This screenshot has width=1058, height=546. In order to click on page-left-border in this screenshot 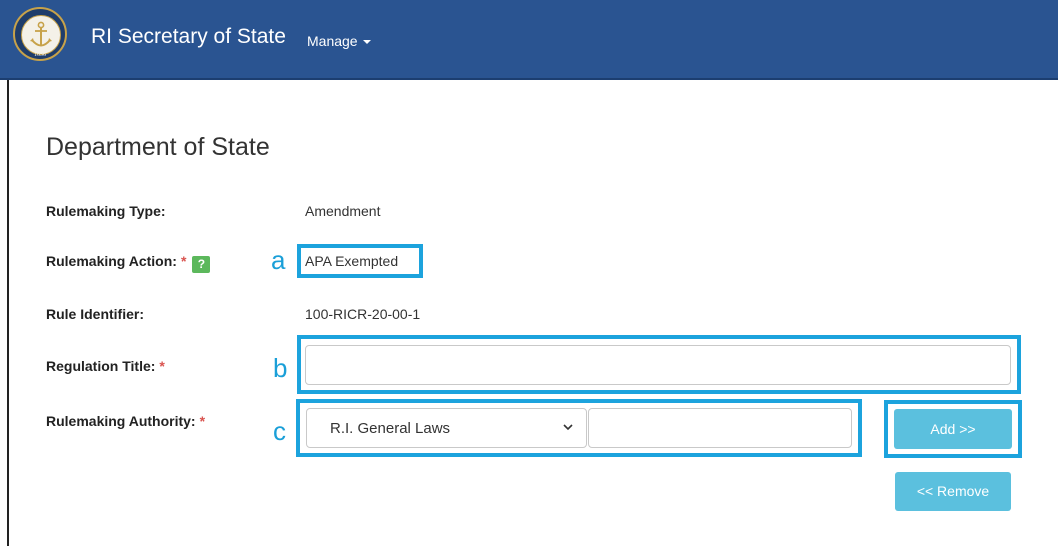, I will do `click(8, 313)`.